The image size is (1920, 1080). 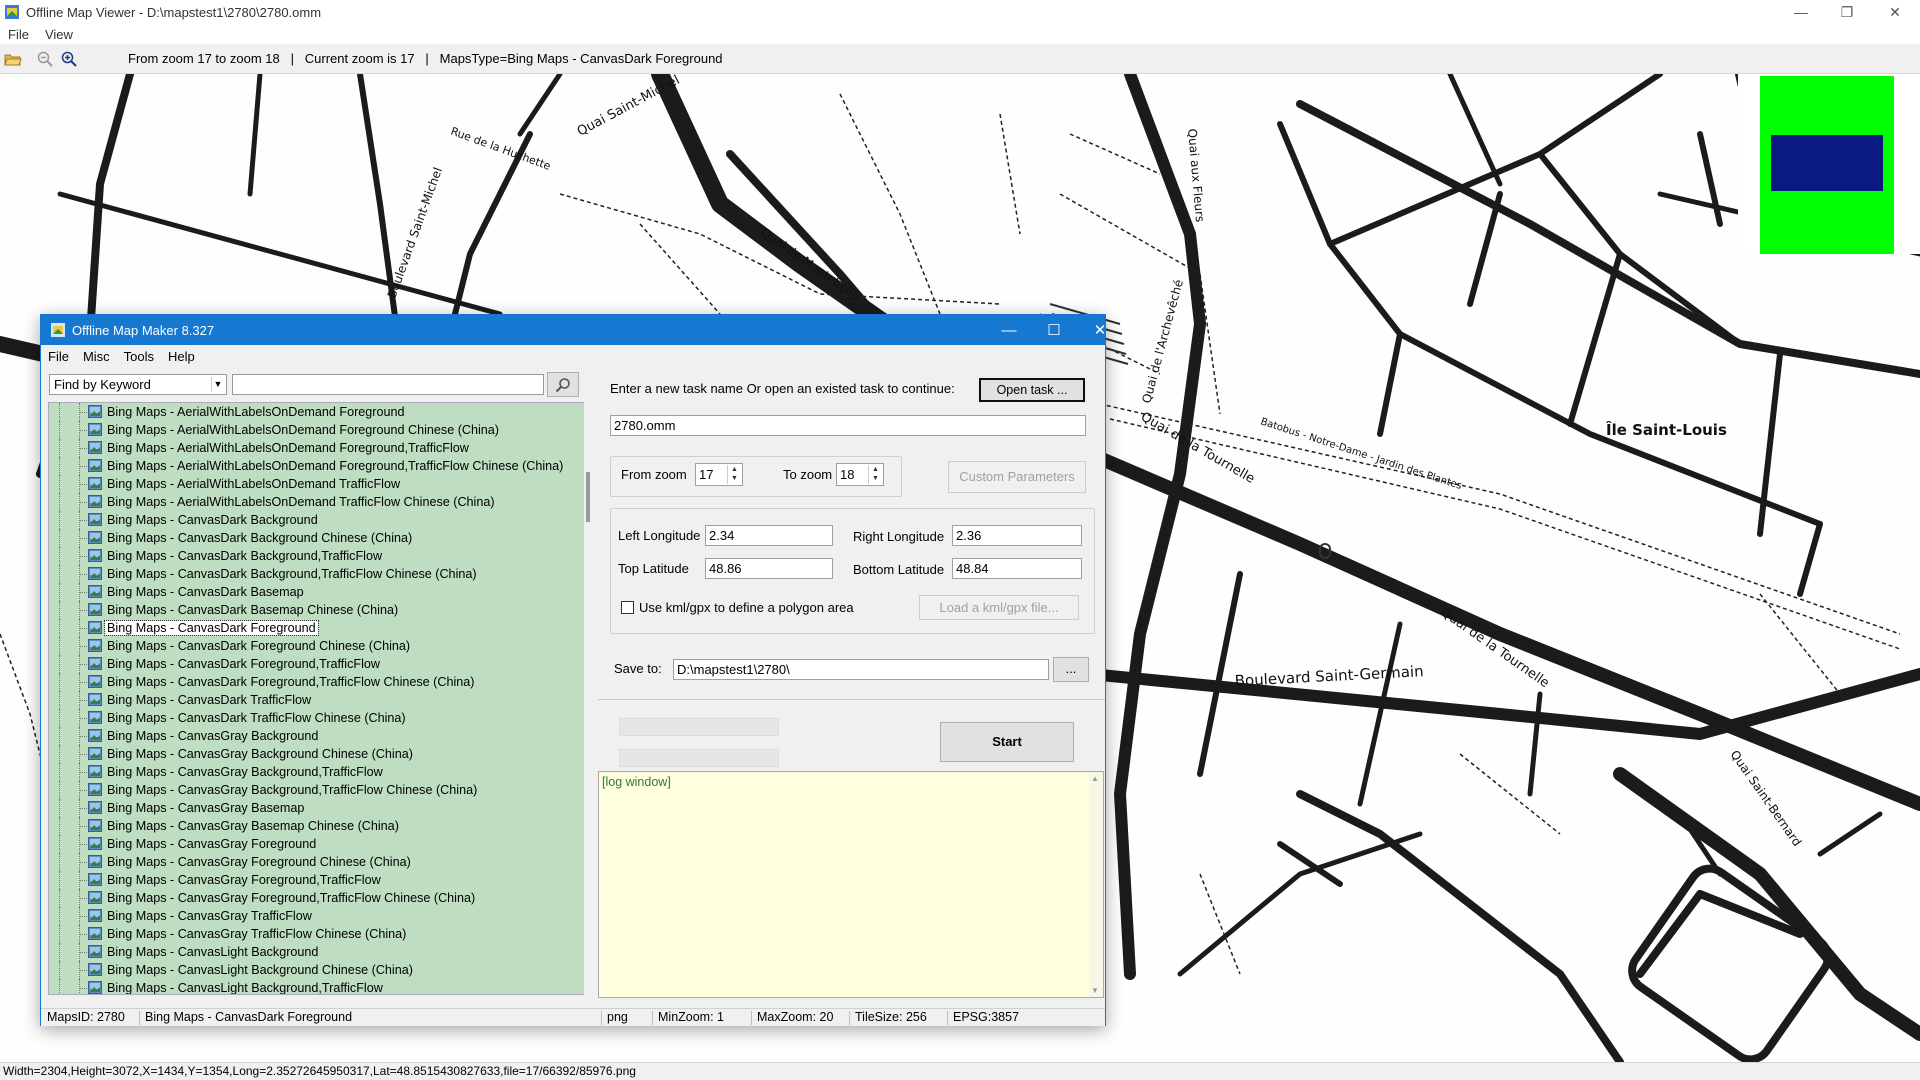 I want to click on scroll-up-icon: ▲, so click(x=1095, y=778).